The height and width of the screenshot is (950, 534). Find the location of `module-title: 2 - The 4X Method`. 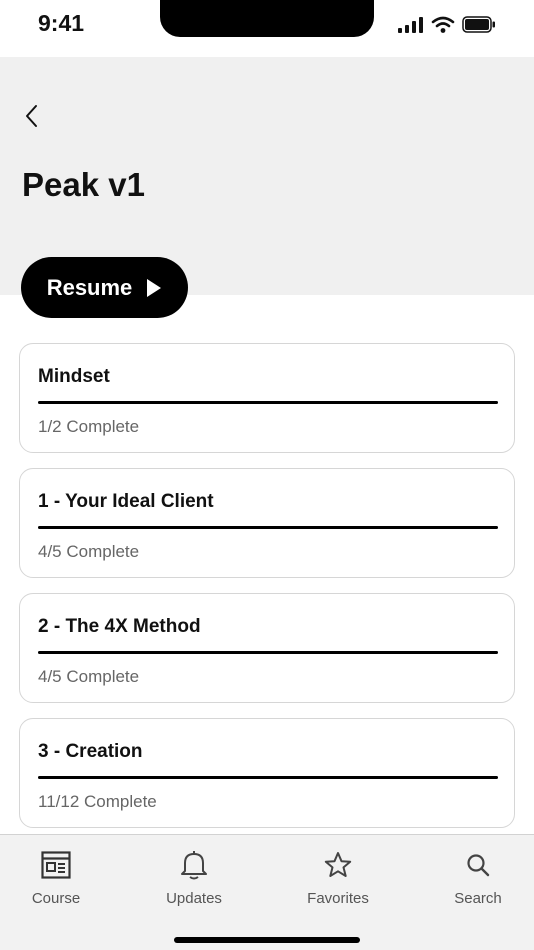

module-title: 2 - The 4X Method is located at coordinates (119, 626).